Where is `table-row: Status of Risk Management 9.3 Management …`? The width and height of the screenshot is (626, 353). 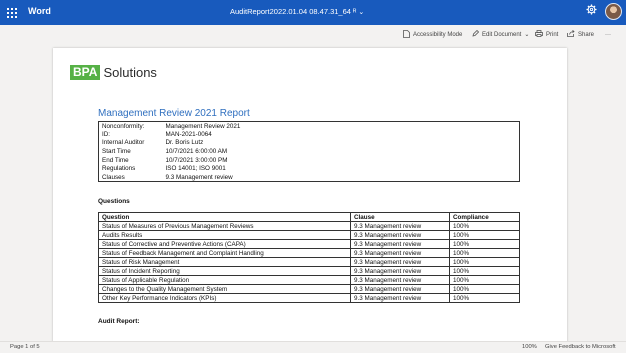 table-row: Status of Risk Management 9.3 Management … is located at coordinates (309, 262).